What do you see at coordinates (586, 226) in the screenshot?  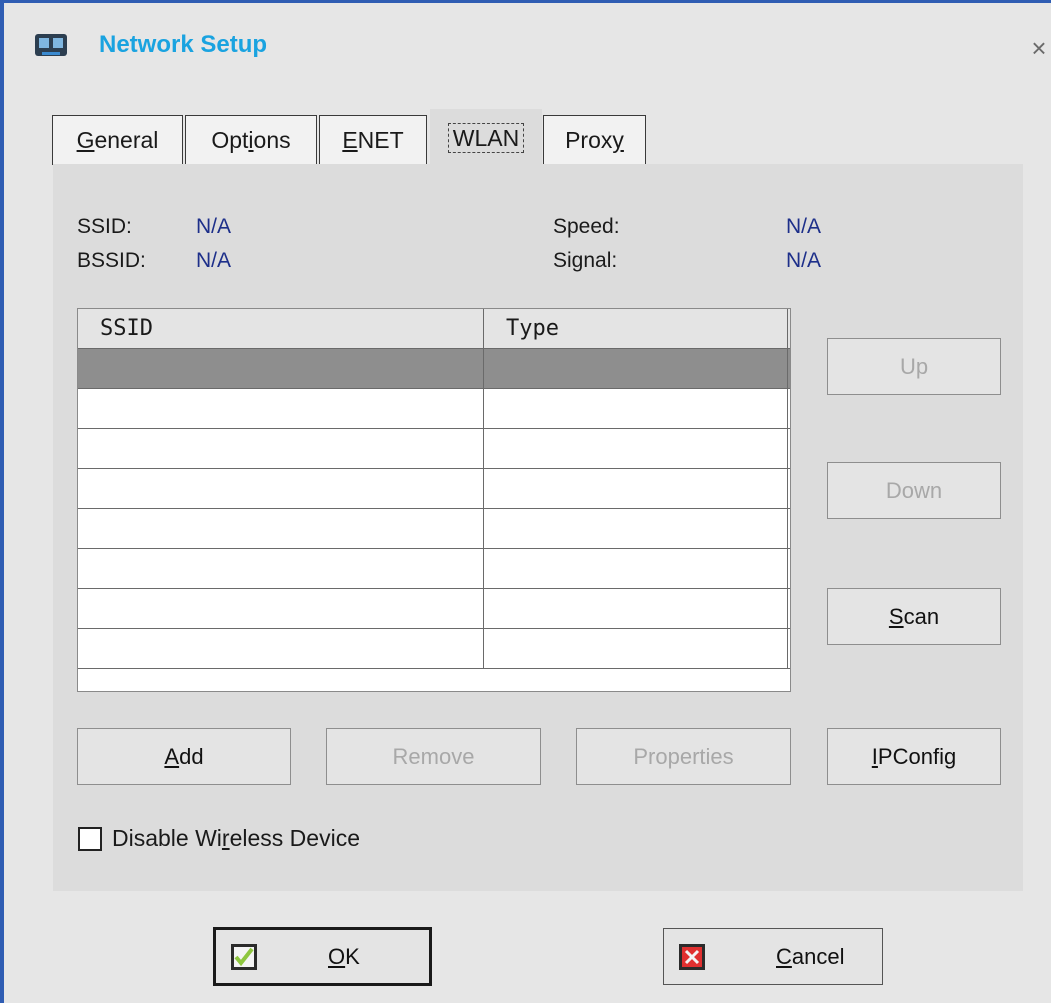 I see `speed-label: Speed:` at bounding box center [586, 226].